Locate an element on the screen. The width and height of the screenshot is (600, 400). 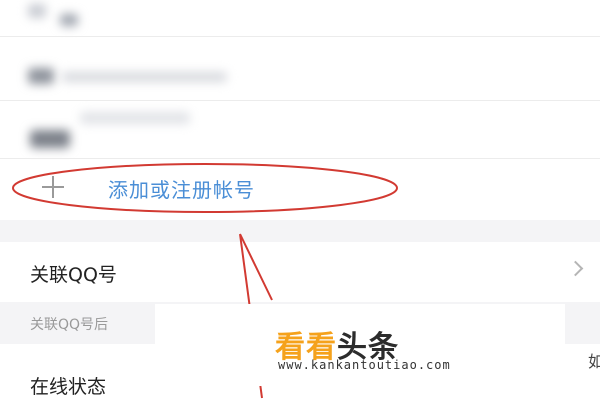
clipped-edge-text: 如 is located at coordinates (594, 361).